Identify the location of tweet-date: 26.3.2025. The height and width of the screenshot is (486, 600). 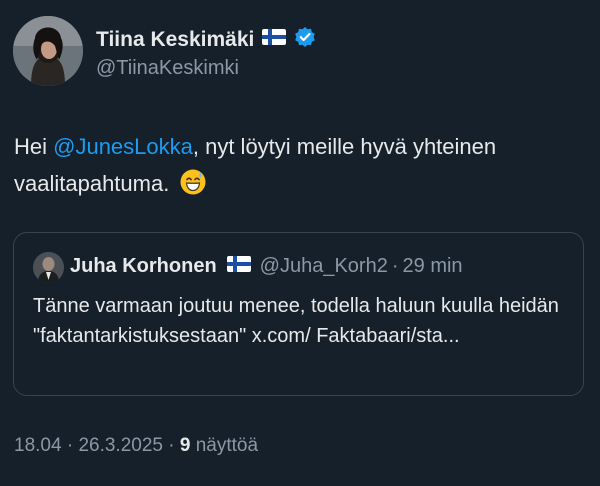
(120, 445).